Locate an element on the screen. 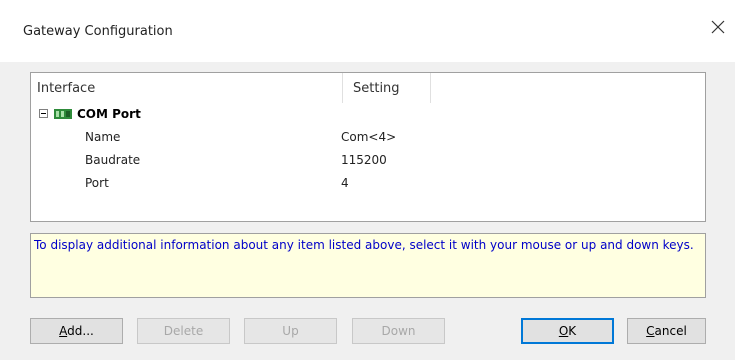 This screenshot has height=360, width=735. property-name: Baudrate is located at coordinates (113, 160).